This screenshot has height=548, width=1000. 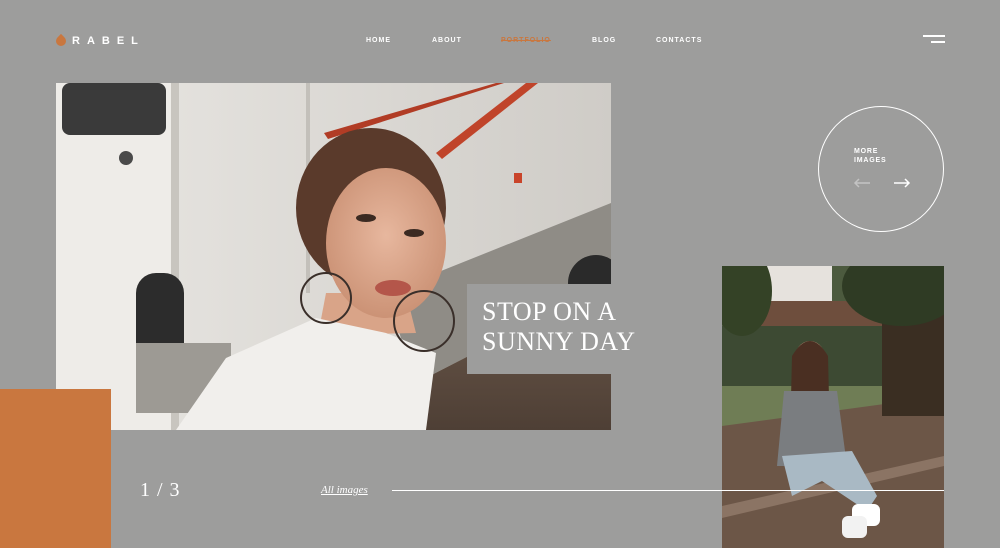 What do you see at coordinates (604, 40) in the screenshot?
I see `nav-blog: BLOG` at bounding box center [604, 40].